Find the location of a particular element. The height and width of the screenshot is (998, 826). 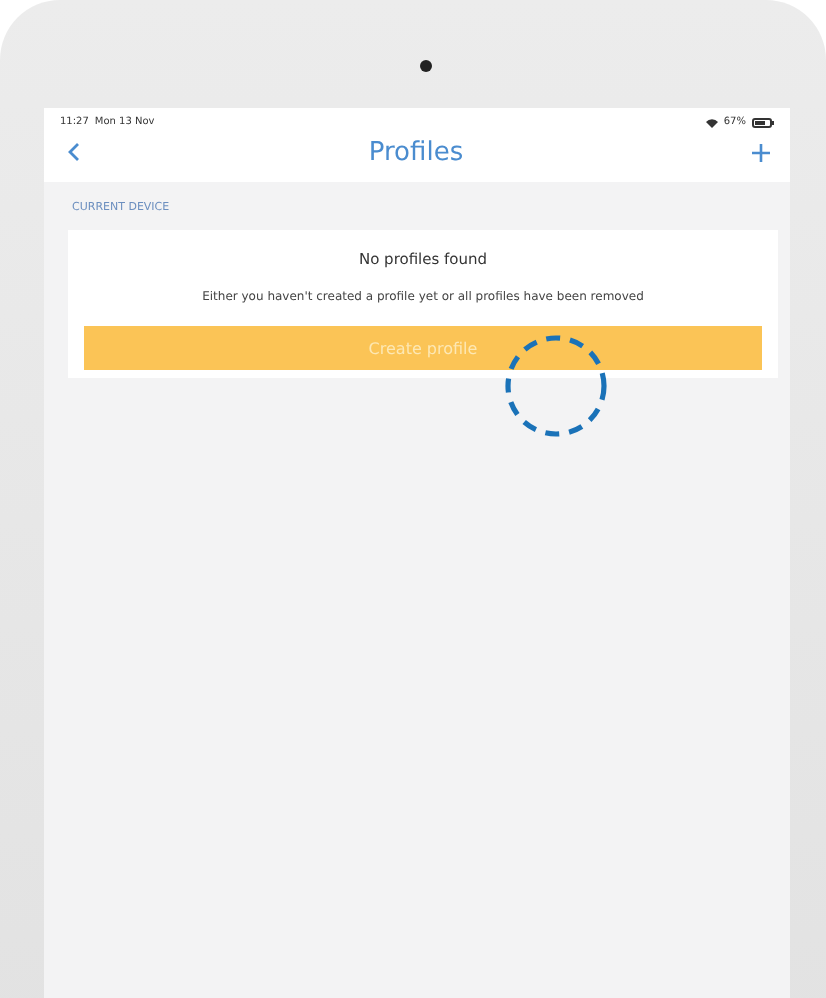

tap-indicator-icon is located at coordinates (556, 386).